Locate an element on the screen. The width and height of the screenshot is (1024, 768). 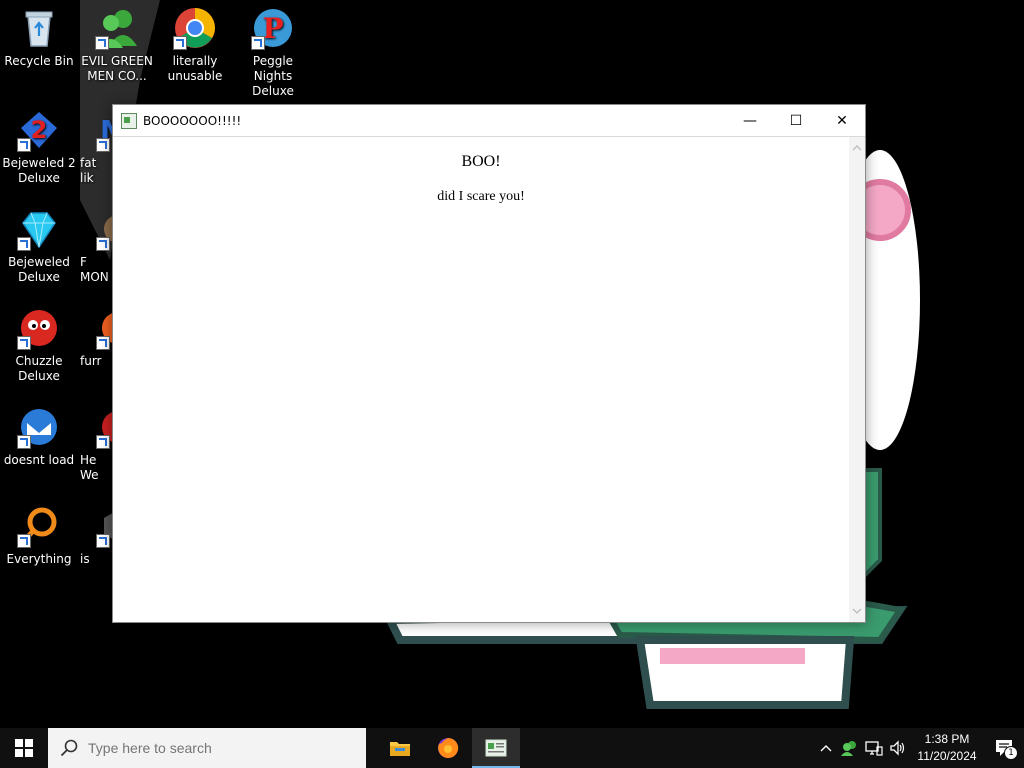
desktop-icon-recycle-bin: Recycle Bin is located at coordinates (39, 37).